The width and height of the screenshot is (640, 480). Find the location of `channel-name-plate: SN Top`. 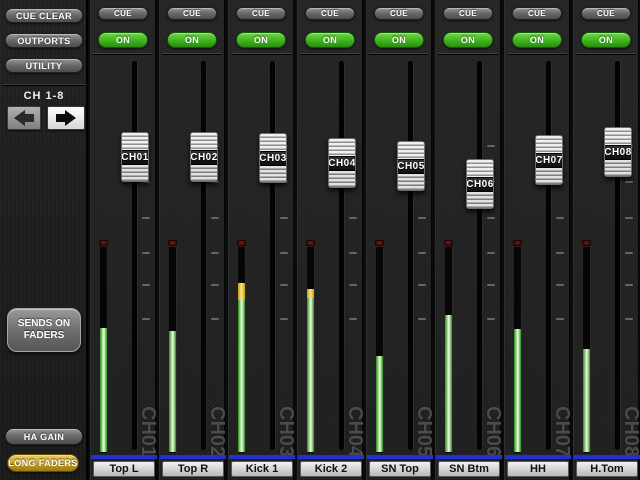

channel-name-plate: SN Top is located at coordinates (400, 469).